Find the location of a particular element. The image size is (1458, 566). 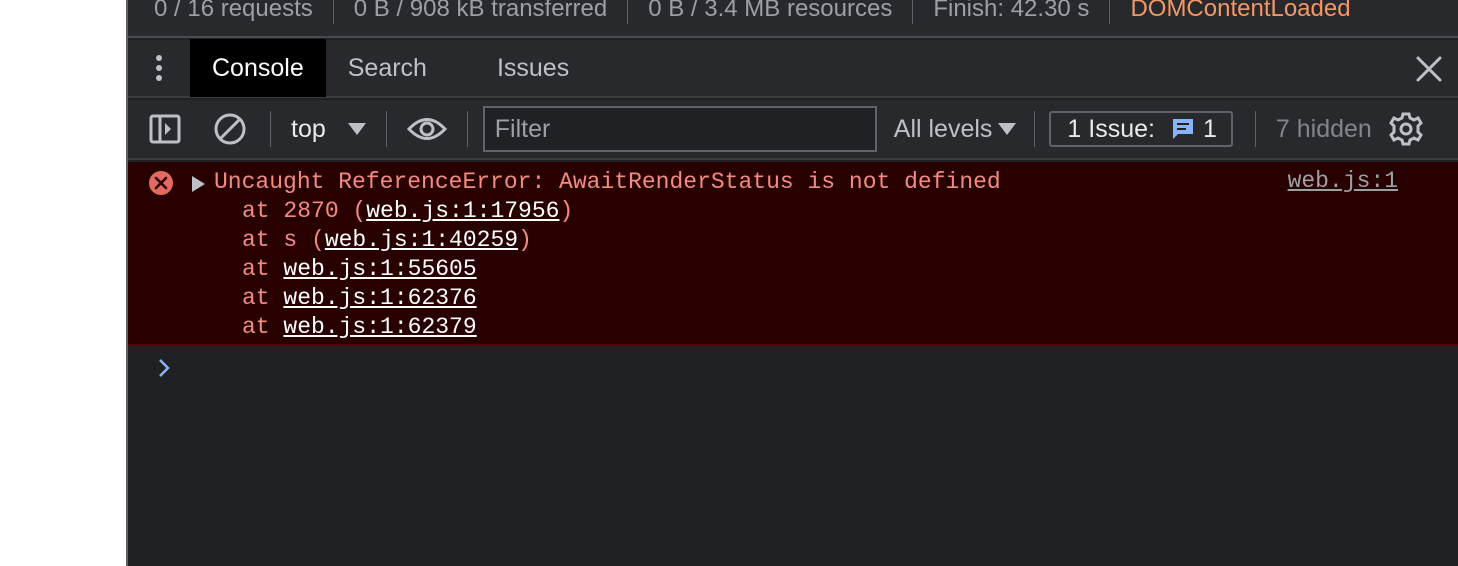

stack-frame-link: web.js:1:17956 is located at coordinates (462, 211).